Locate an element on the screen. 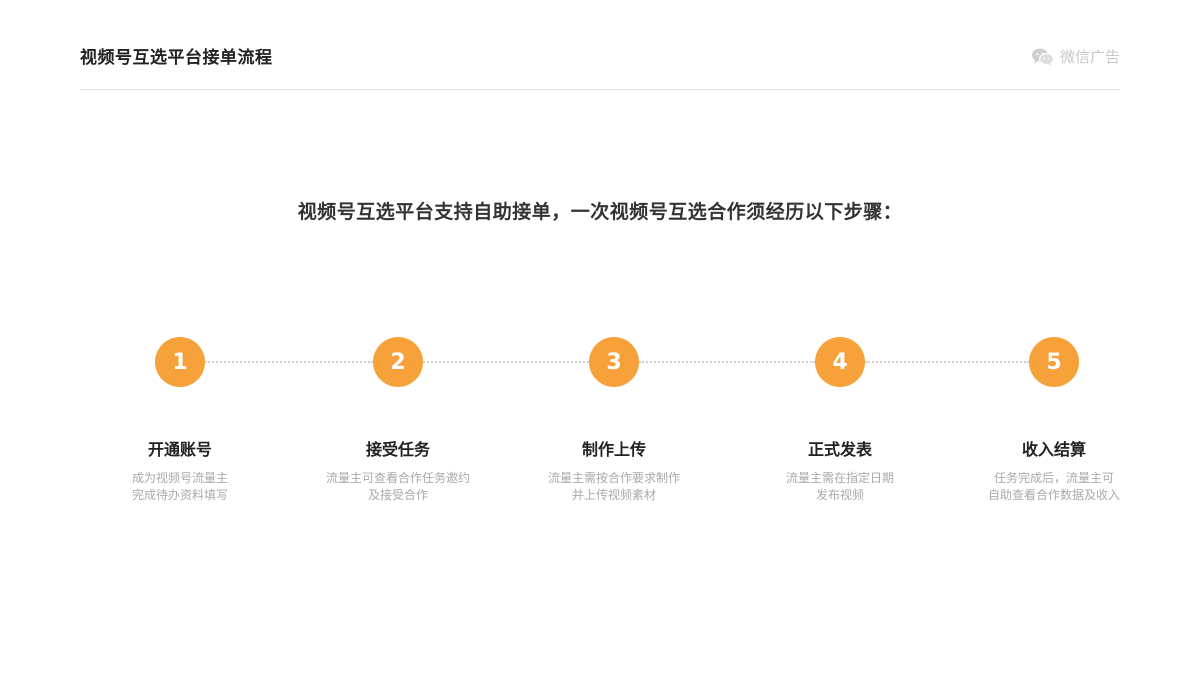 Image resolution: width=1200 pixels, height=675 pixels. step-description-line: 并上传视频素材 is located at coordinates (613, 495).